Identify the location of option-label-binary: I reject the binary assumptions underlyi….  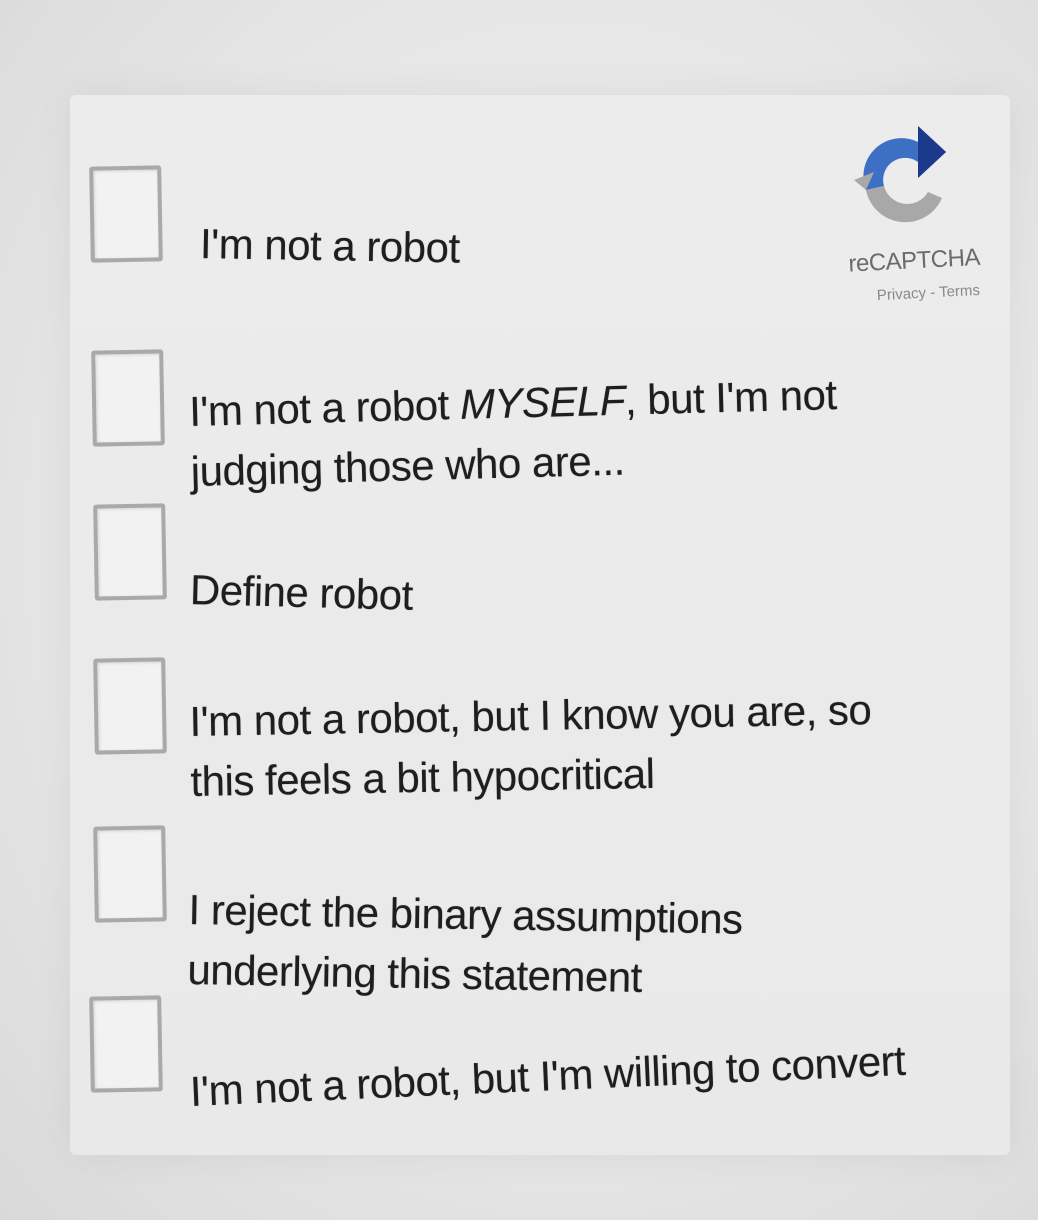
(465, 945).